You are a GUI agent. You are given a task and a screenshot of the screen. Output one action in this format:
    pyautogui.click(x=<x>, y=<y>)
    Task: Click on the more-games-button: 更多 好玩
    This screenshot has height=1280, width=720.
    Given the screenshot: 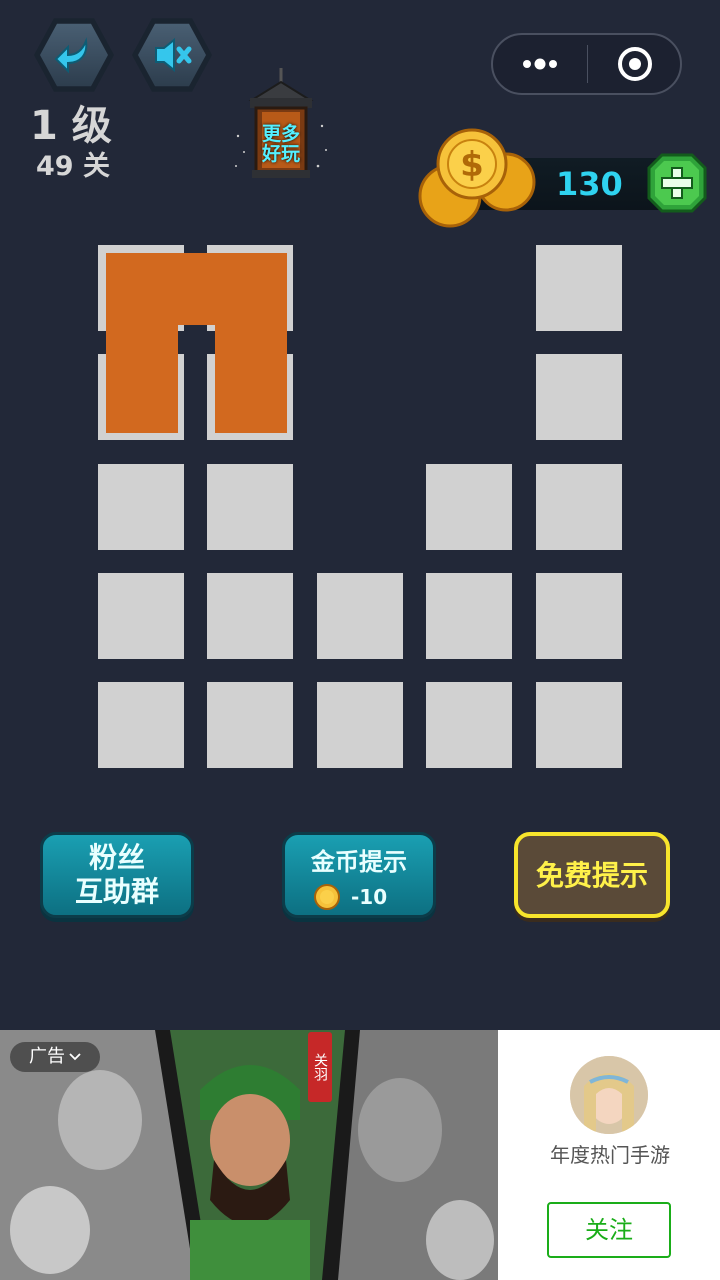 What is the action you would take?
    pyautogui.click(x=281, y=126)
    